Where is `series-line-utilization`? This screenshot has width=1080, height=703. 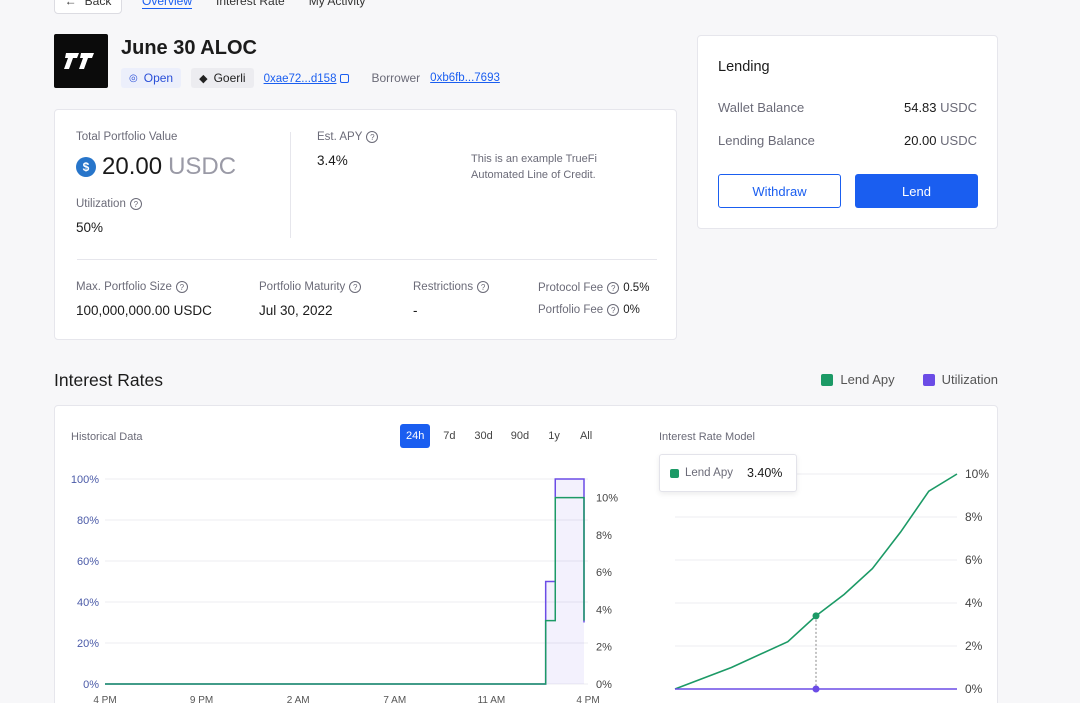 series-line-utilization is located at coordinates (345, 581).